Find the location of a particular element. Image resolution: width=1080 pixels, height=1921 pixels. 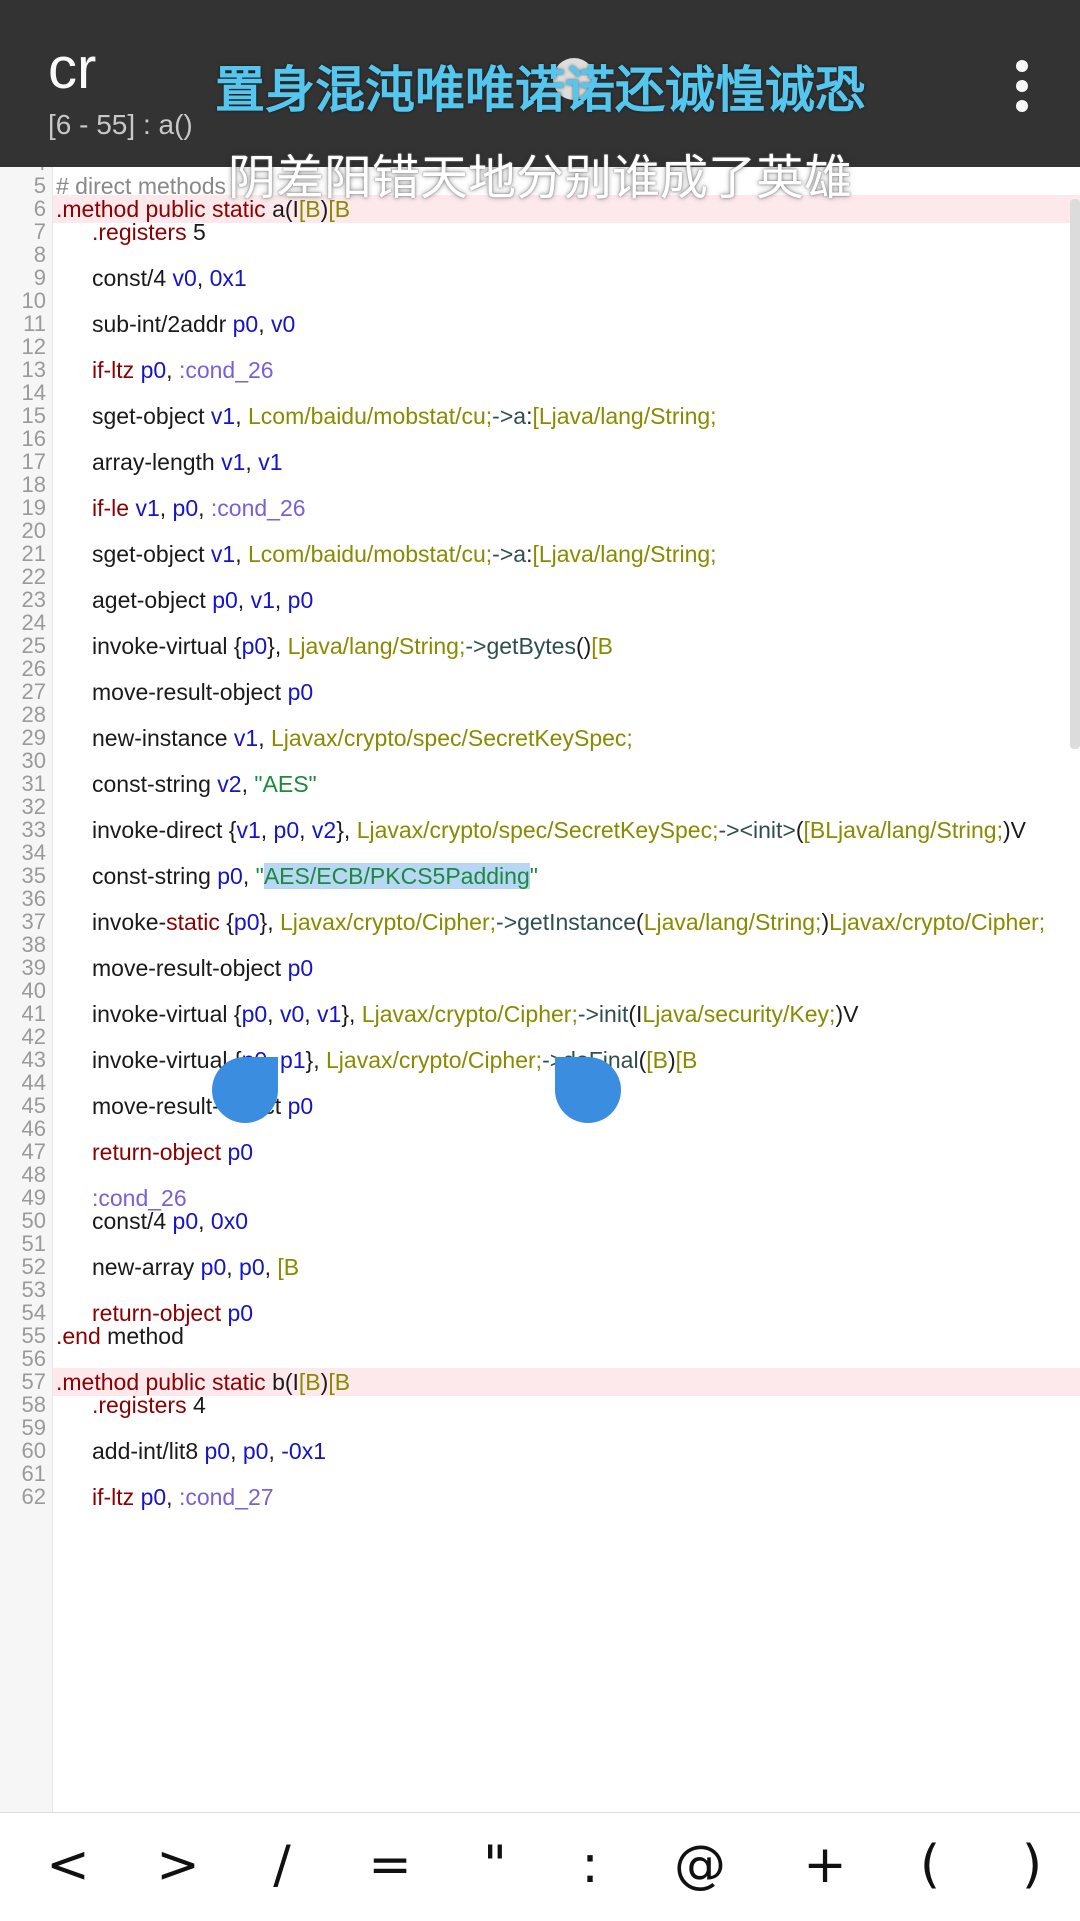

symbol-key: > is located at coordinates (178, 1865).